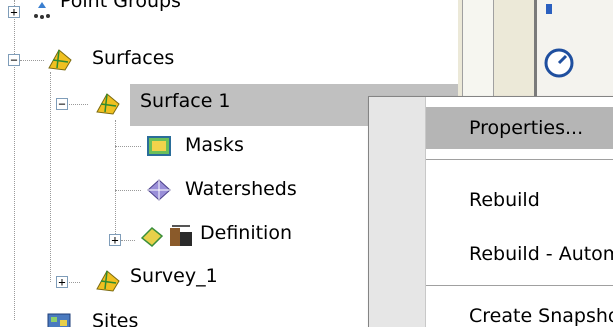 The height and width of the screenshot is (327, 613). Describe the element at coordinates (559, 63) in the screenshot. I see `gauge-icon` at that location.